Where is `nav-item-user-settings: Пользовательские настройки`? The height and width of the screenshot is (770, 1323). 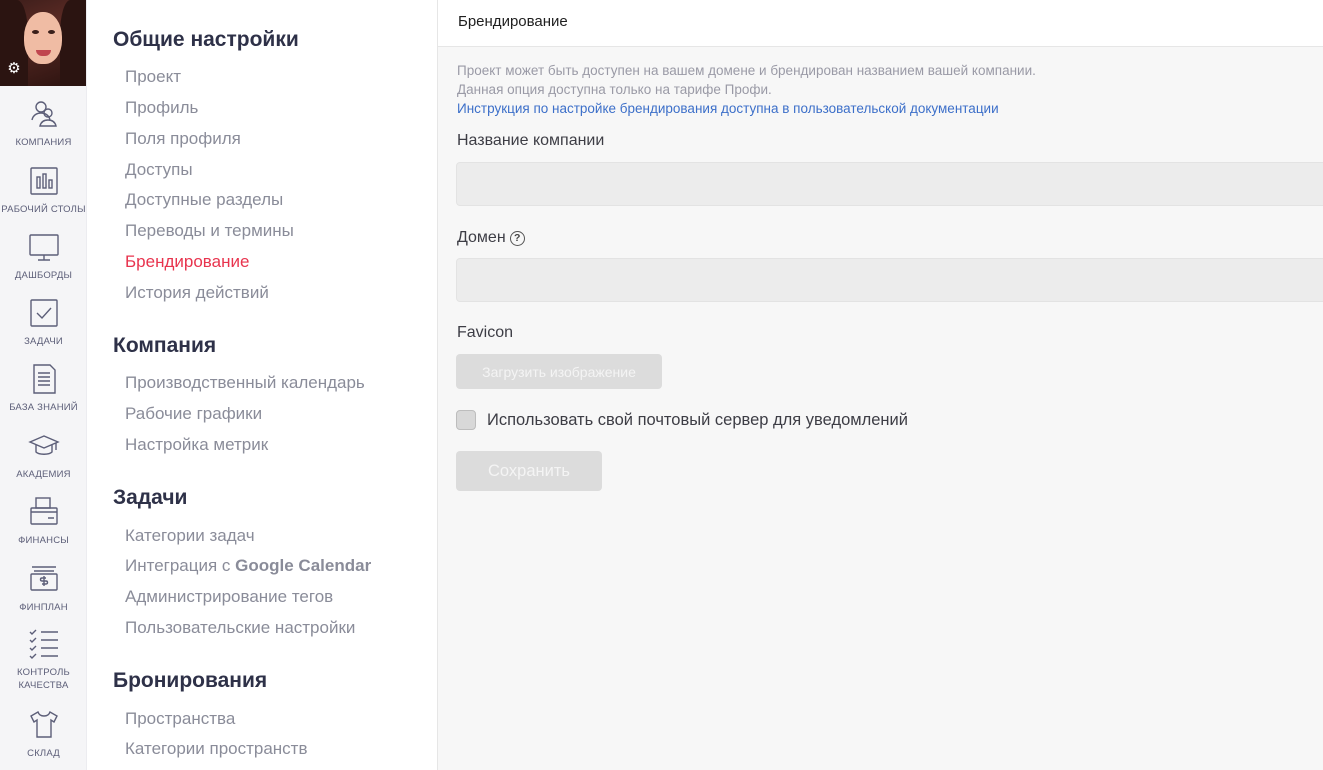
nav-item-user-settings: Пользовательские настройки is located at coordinates (240, 628).